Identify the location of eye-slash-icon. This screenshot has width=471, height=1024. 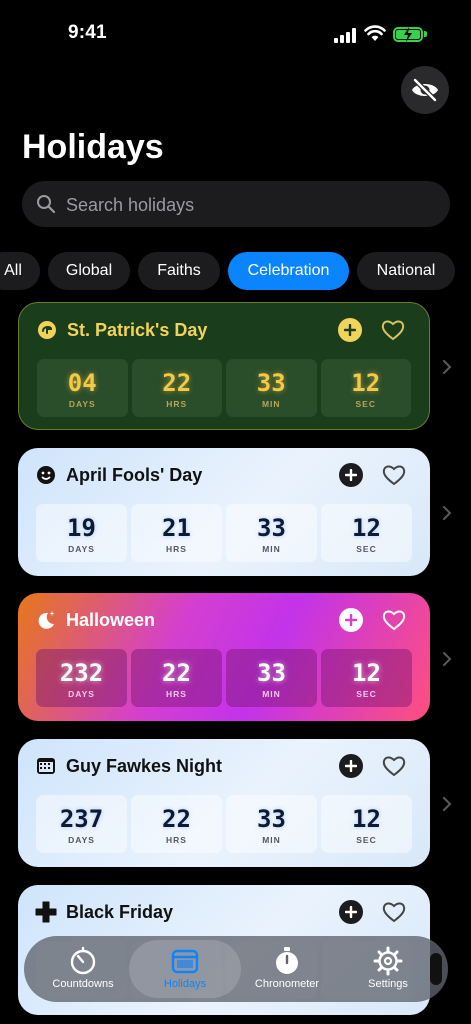
(425, 90).